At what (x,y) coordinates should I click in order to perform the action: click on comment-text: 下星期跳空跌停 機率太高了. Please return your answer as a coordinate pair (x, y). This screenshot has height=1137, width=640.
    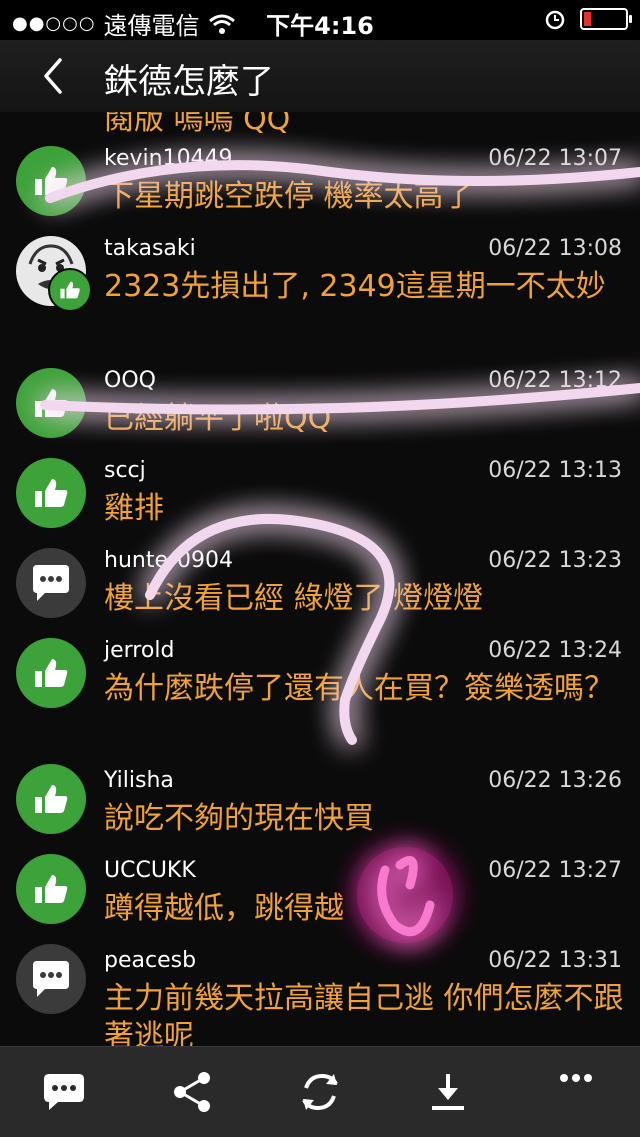
    Looking at the image, I should click on (289, 196).